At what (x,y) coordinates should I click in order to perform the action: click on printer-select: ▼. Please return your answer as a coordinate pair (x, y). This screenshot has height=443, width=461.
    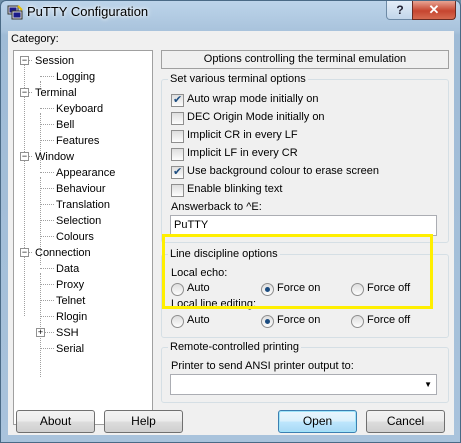
    Looking at the image, I should click on (303, 384).